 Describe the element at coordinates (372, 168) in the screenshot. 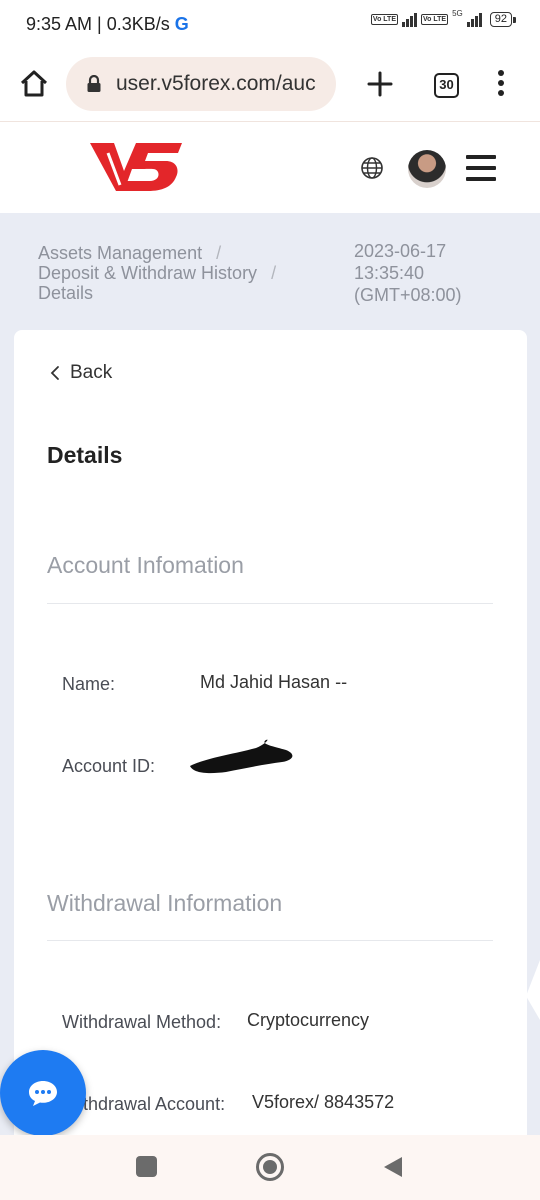

I see `language-globe-icon` at that location.